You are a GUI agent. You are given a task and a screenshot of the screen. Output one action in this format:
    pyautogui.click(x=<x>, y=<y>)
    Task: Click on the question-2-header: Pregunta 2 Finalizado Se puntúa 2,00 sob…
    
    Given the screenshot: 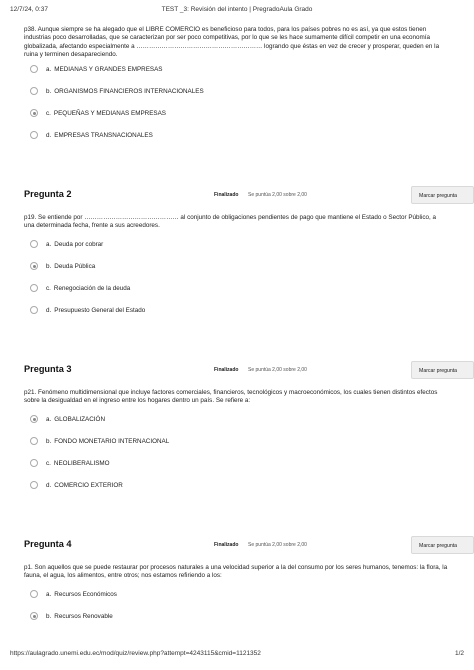 What is the action you would take?
    pyautogui.click(x=249, y=196)
    